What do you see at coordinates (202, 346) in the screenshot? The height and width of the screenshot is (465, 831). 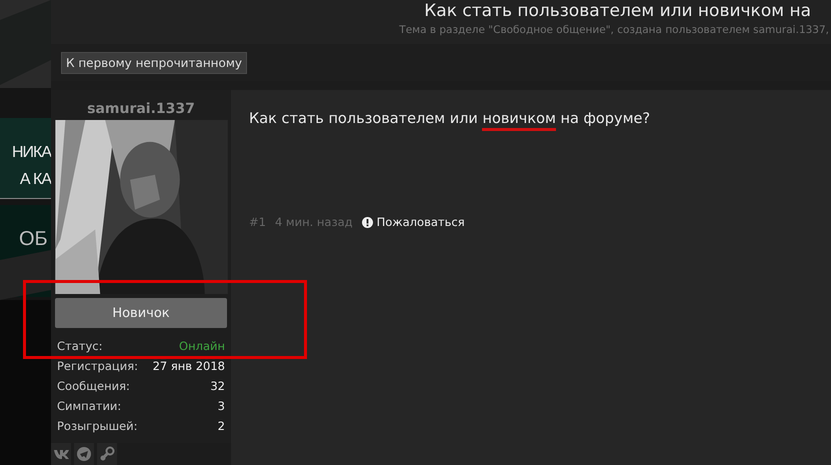 I see `online-status: Онлайн` at bounding box center [202, 346].